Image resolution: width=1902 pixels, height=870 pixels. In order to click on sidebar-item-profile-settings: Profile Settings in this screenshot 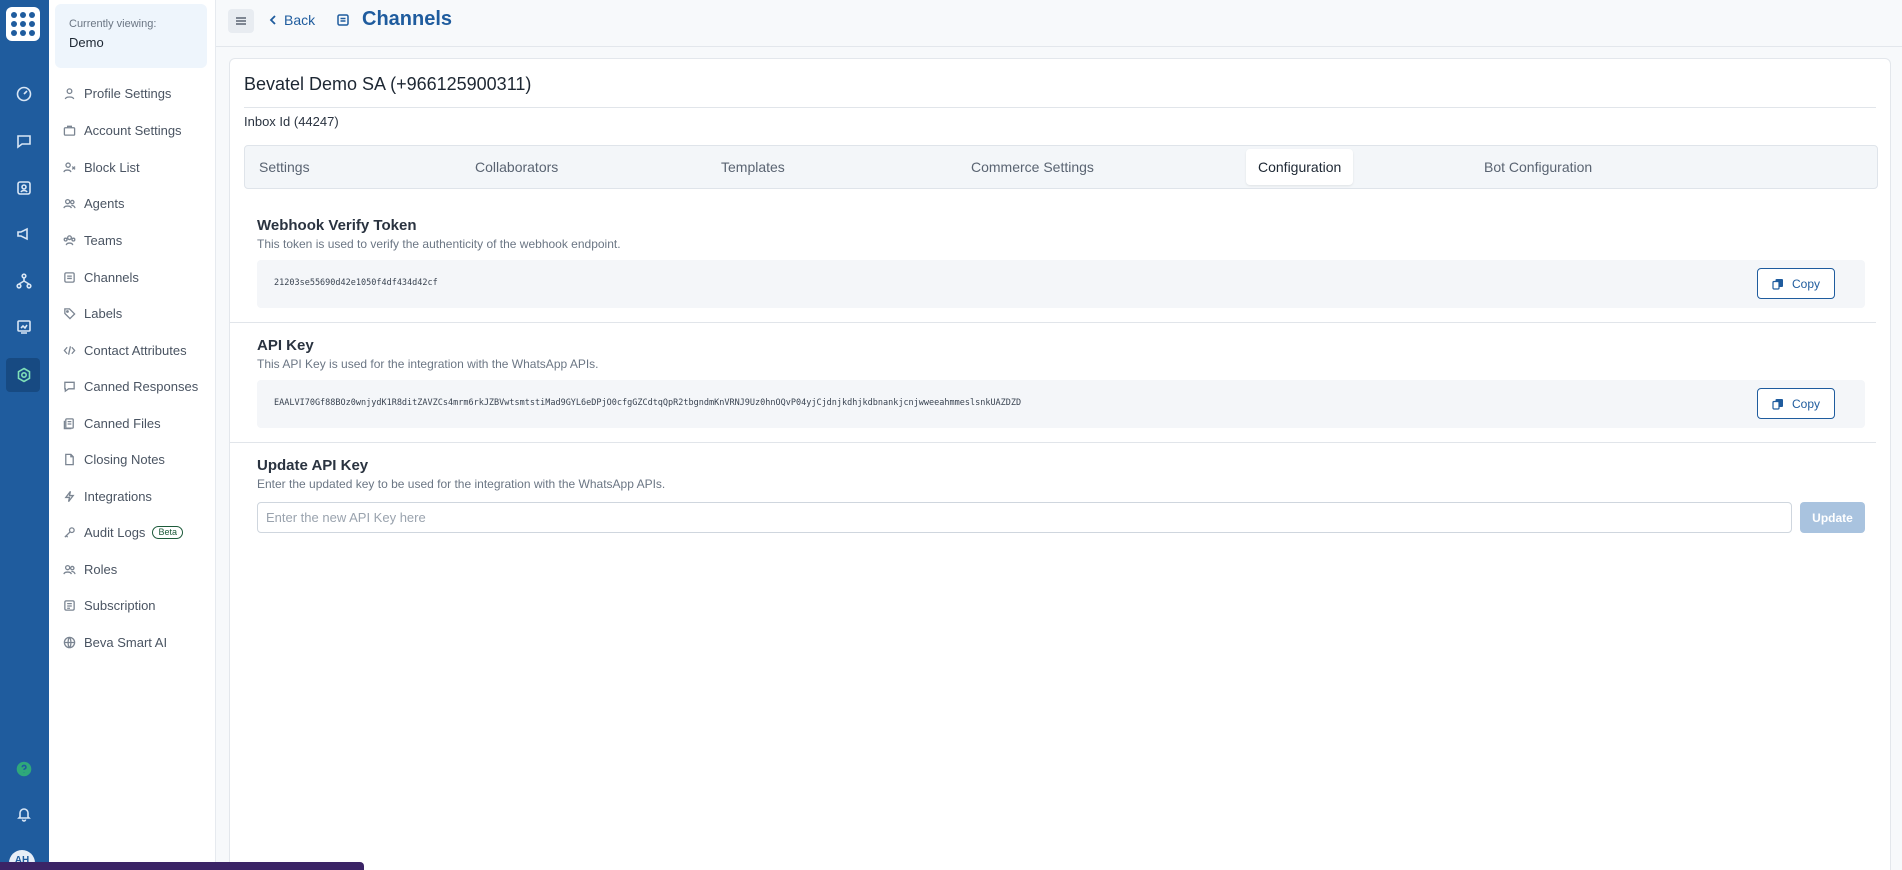, I will do `click(138, 93)`.